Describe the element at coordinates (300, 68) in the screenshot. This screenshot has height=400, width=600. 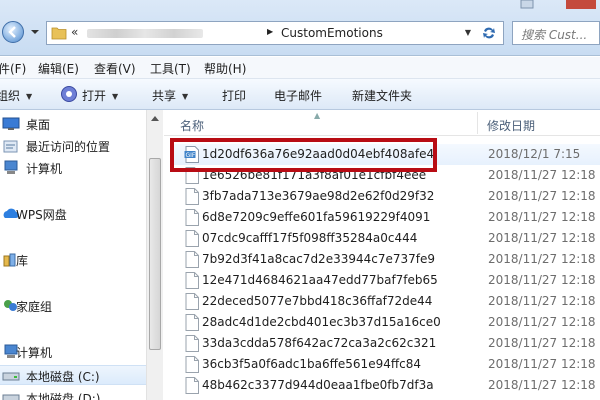
I see `menu-bar: 件(F) 编辑(E) 查看(V) 工具(T) 帮助(H)` at that location.